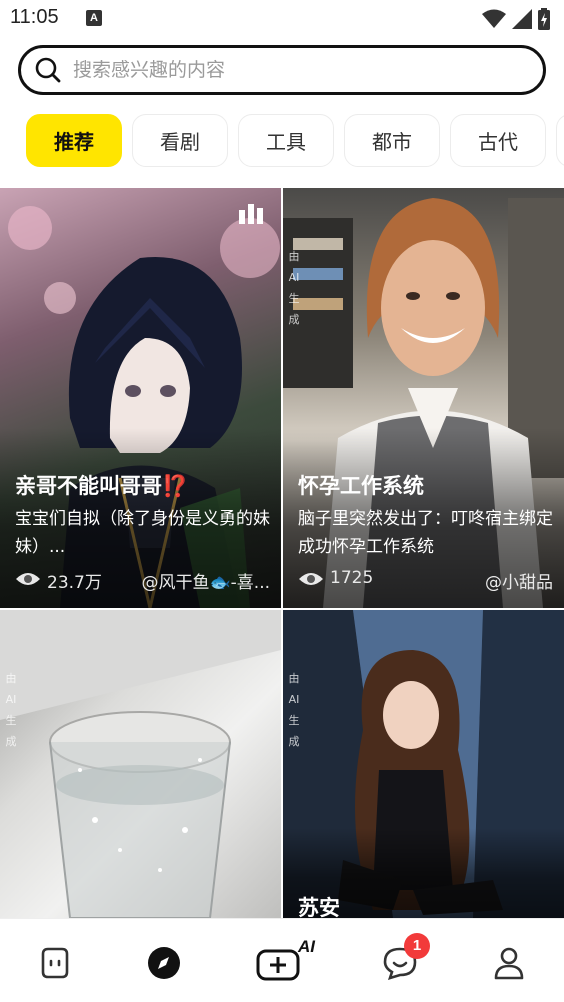 The height and width of the screenshot is (1002, 564). What do you see at coordinates (519, 580) in the screenshot?
I see `author-name: @小甜品` at bounding box center [519, 580].